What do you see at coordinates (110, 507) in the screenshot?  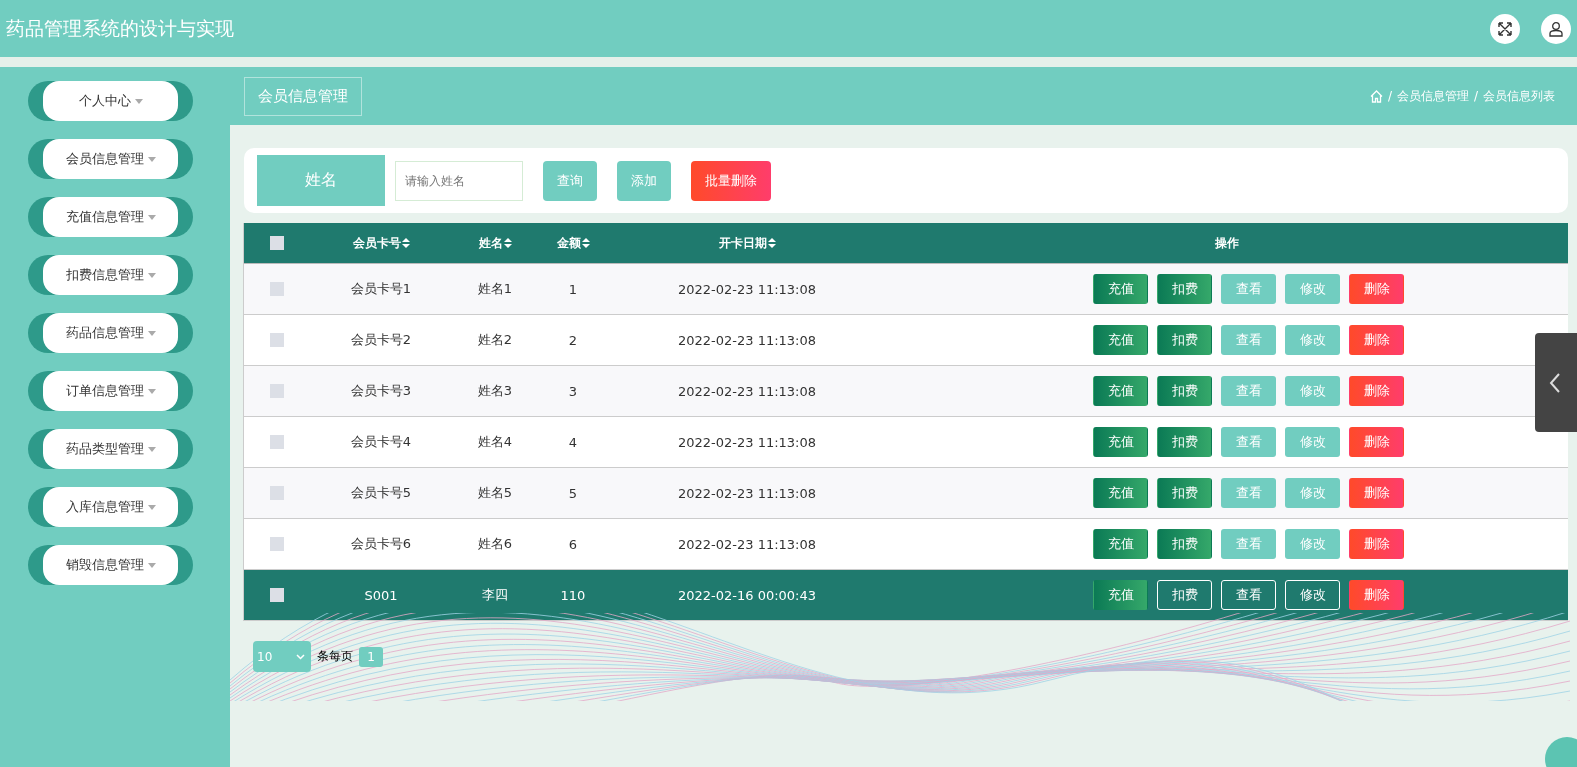 I see `menu-item: 入库信息管理` at bounding box center [110, 507].